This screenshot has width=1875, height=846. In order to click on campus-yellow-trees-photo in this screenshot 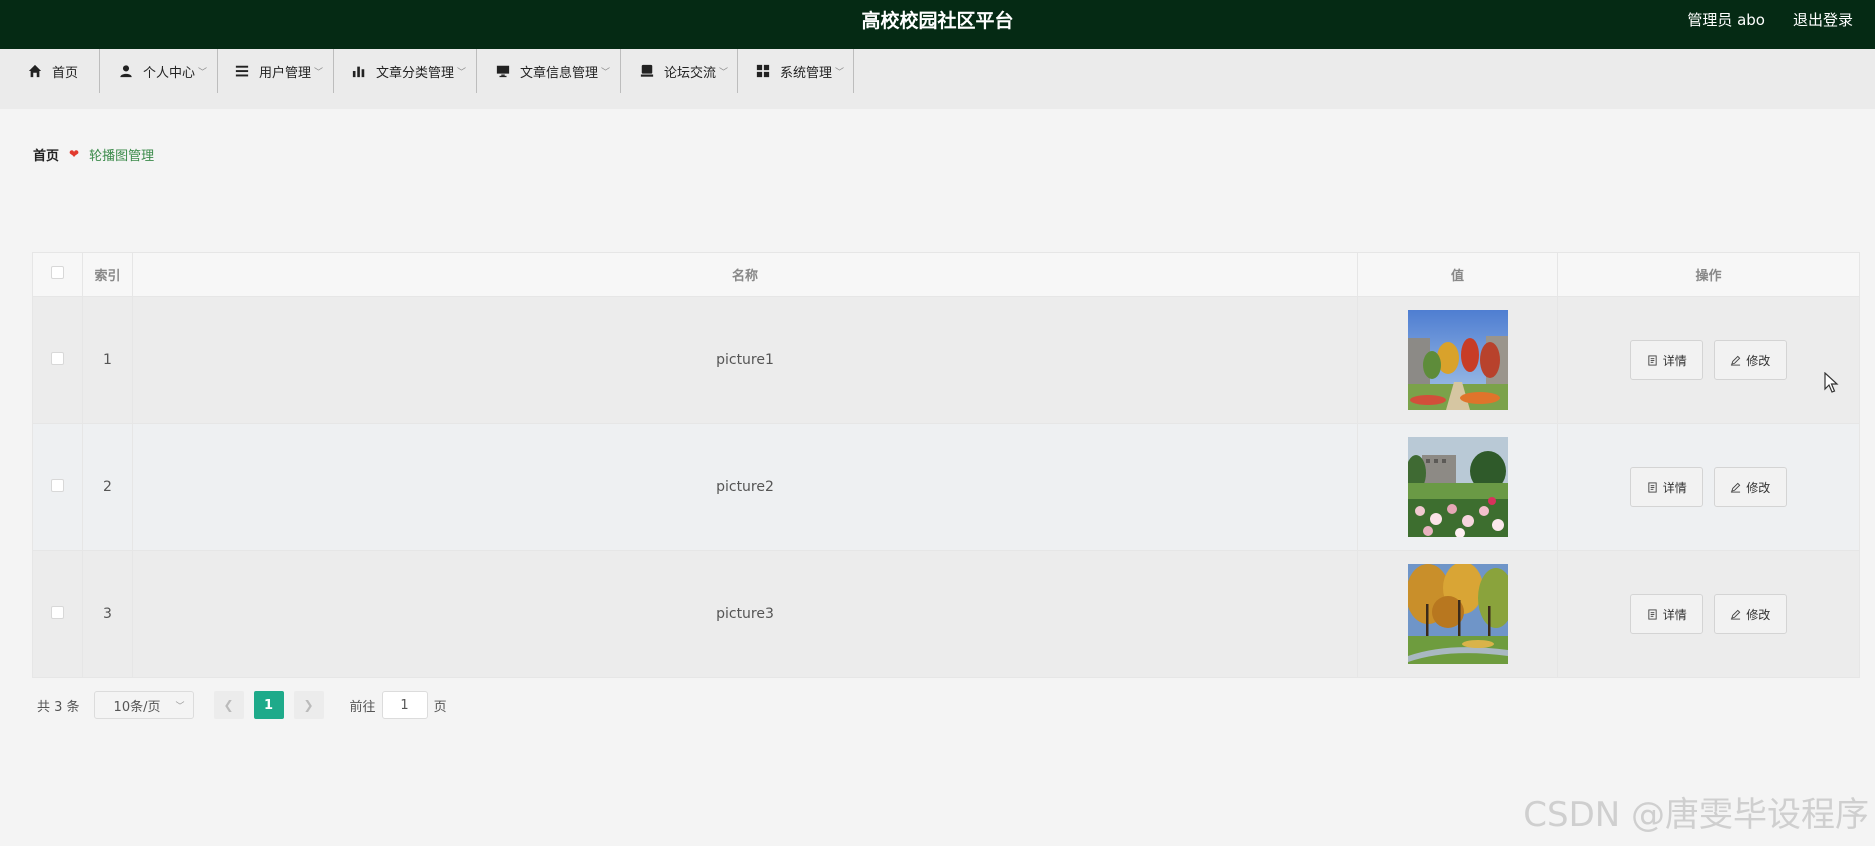, I will do `click(1457, 614)`.